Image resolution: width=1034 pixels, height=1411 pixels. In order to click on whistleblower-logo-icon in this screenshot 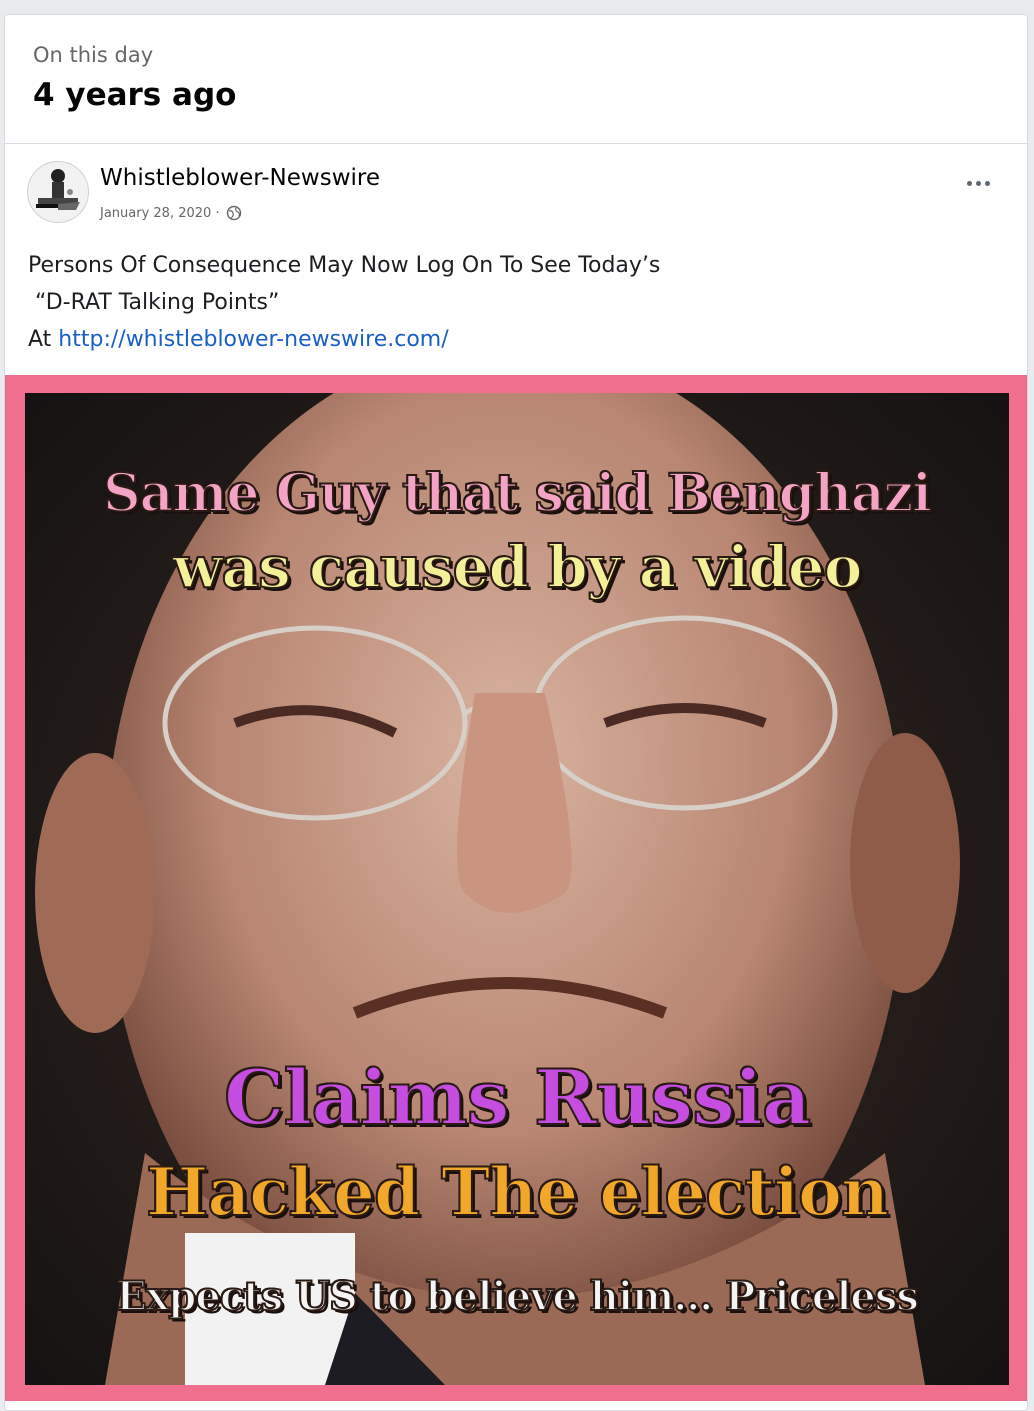, I will do `click(58, 189)`.